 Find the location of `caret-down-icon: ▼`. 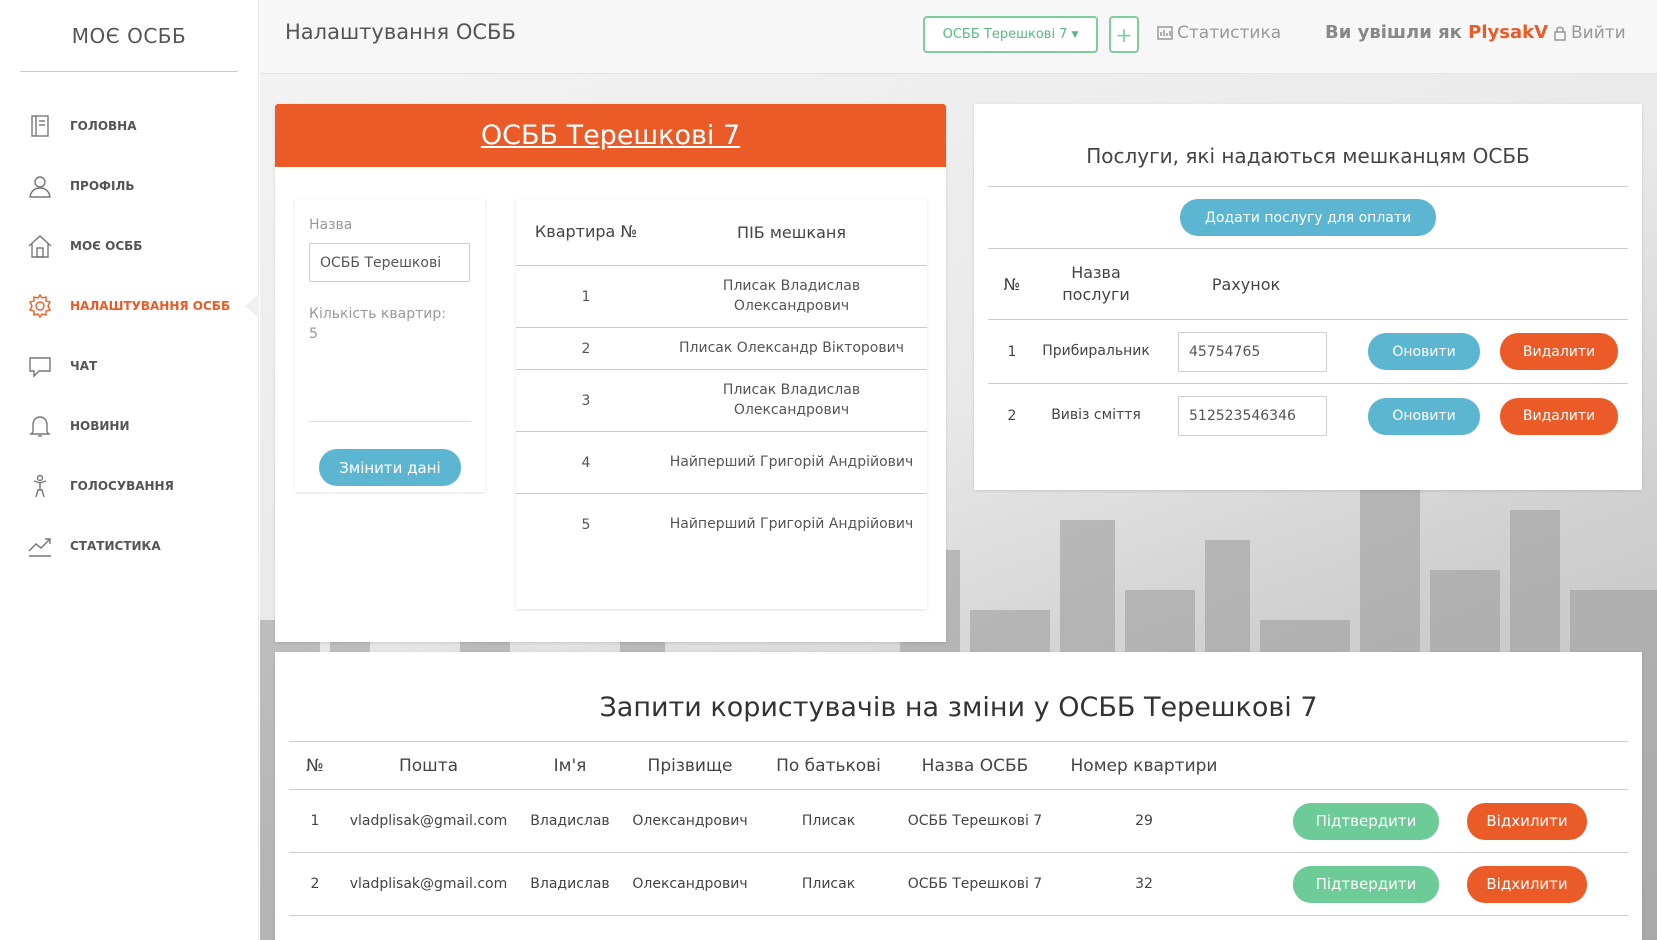

caret-down-icon: ▼ is located at coordinates (1075, 34).